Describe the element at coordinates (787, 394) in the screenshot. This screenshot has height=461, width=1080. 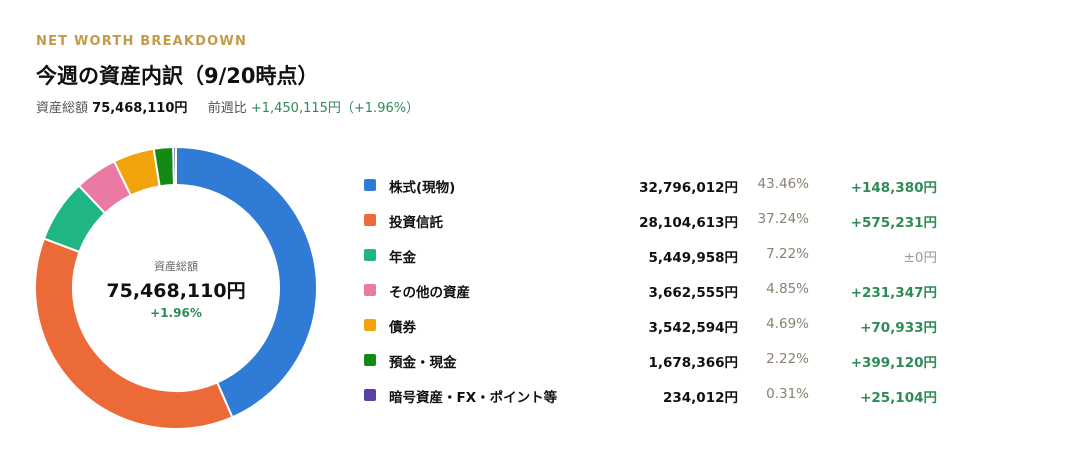
I see `legend-percent: 0.31%` at that location.